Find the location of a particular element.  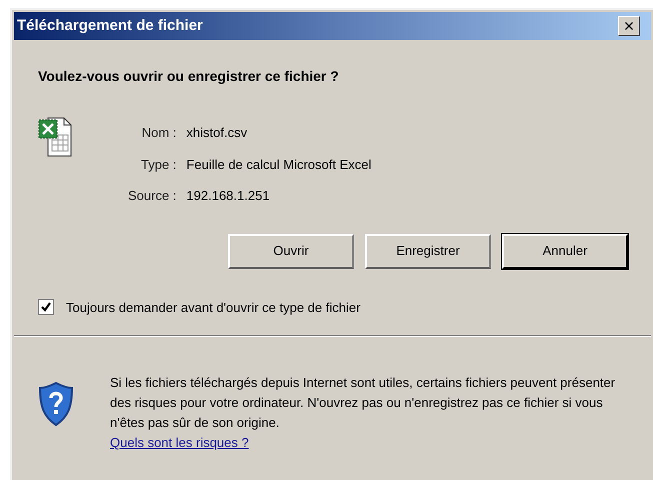

dialog-button: Enregistrer is located at coordinates (428, 251).